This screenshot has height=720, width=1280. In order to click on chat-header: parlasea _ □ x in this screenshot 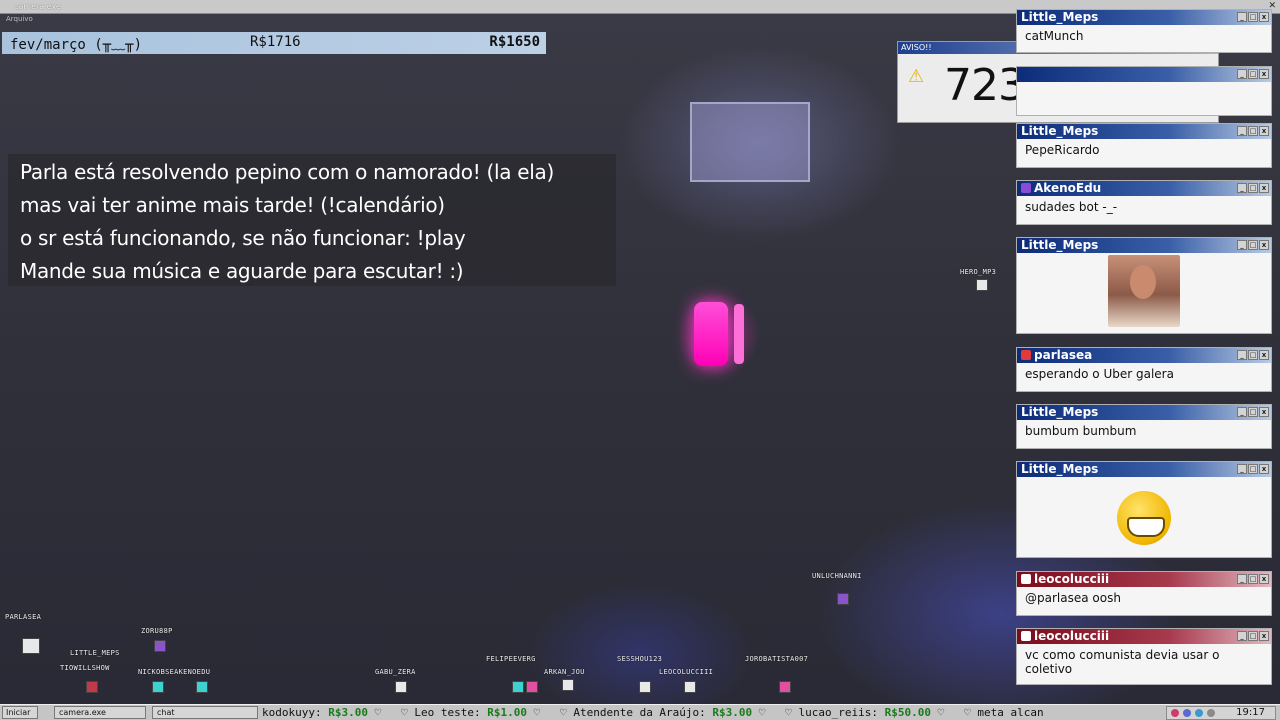, I will do `click(1144, 355)`.